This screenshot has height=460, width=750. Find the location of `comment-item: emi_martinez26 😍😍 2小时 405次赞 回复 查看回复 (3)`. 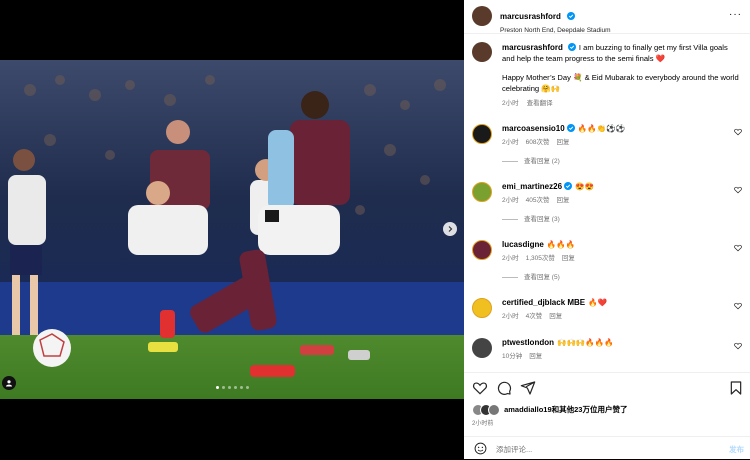

comment-item: emi_martinez26 😍😍 2小时 405次赞 回复 查看回复 (3) is located at coordinates (607, 207).